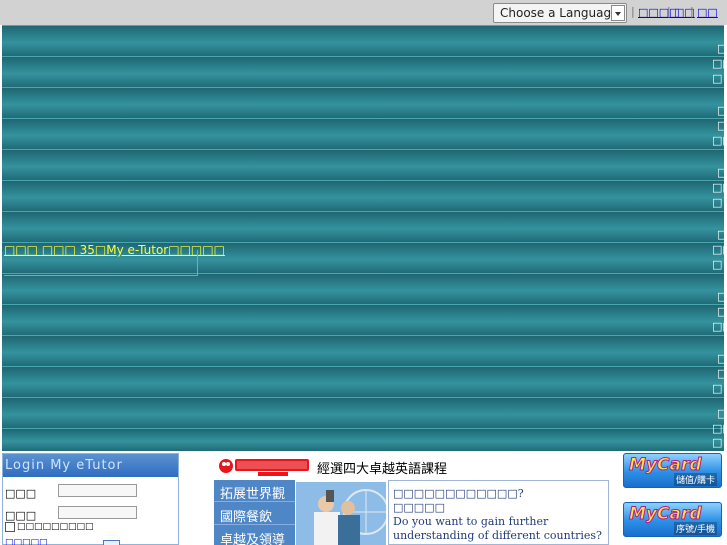  What do you see at coordinates (97, 512) in the screenshot?
I see `password-input` at bounding box center [97, 512].